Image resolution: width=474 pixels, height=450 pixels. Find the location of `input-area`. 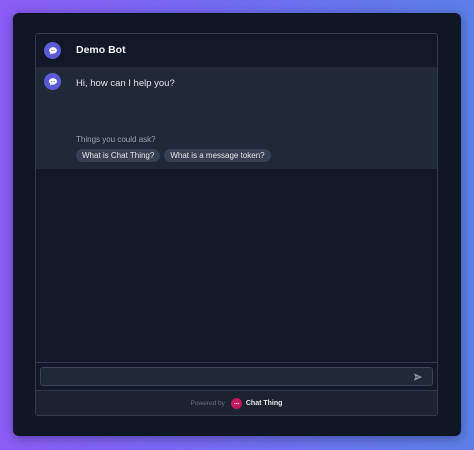

input-area is located at coordinates (236, 376).